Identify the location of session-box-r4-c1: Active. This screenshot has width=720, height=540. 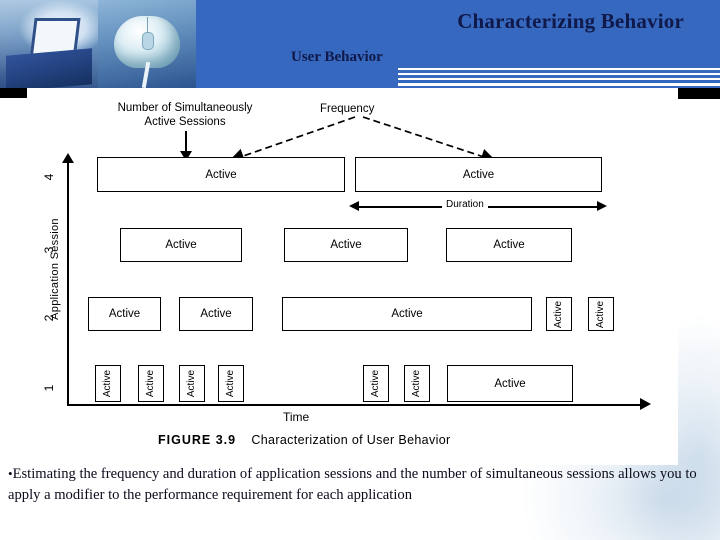
(221, 174).